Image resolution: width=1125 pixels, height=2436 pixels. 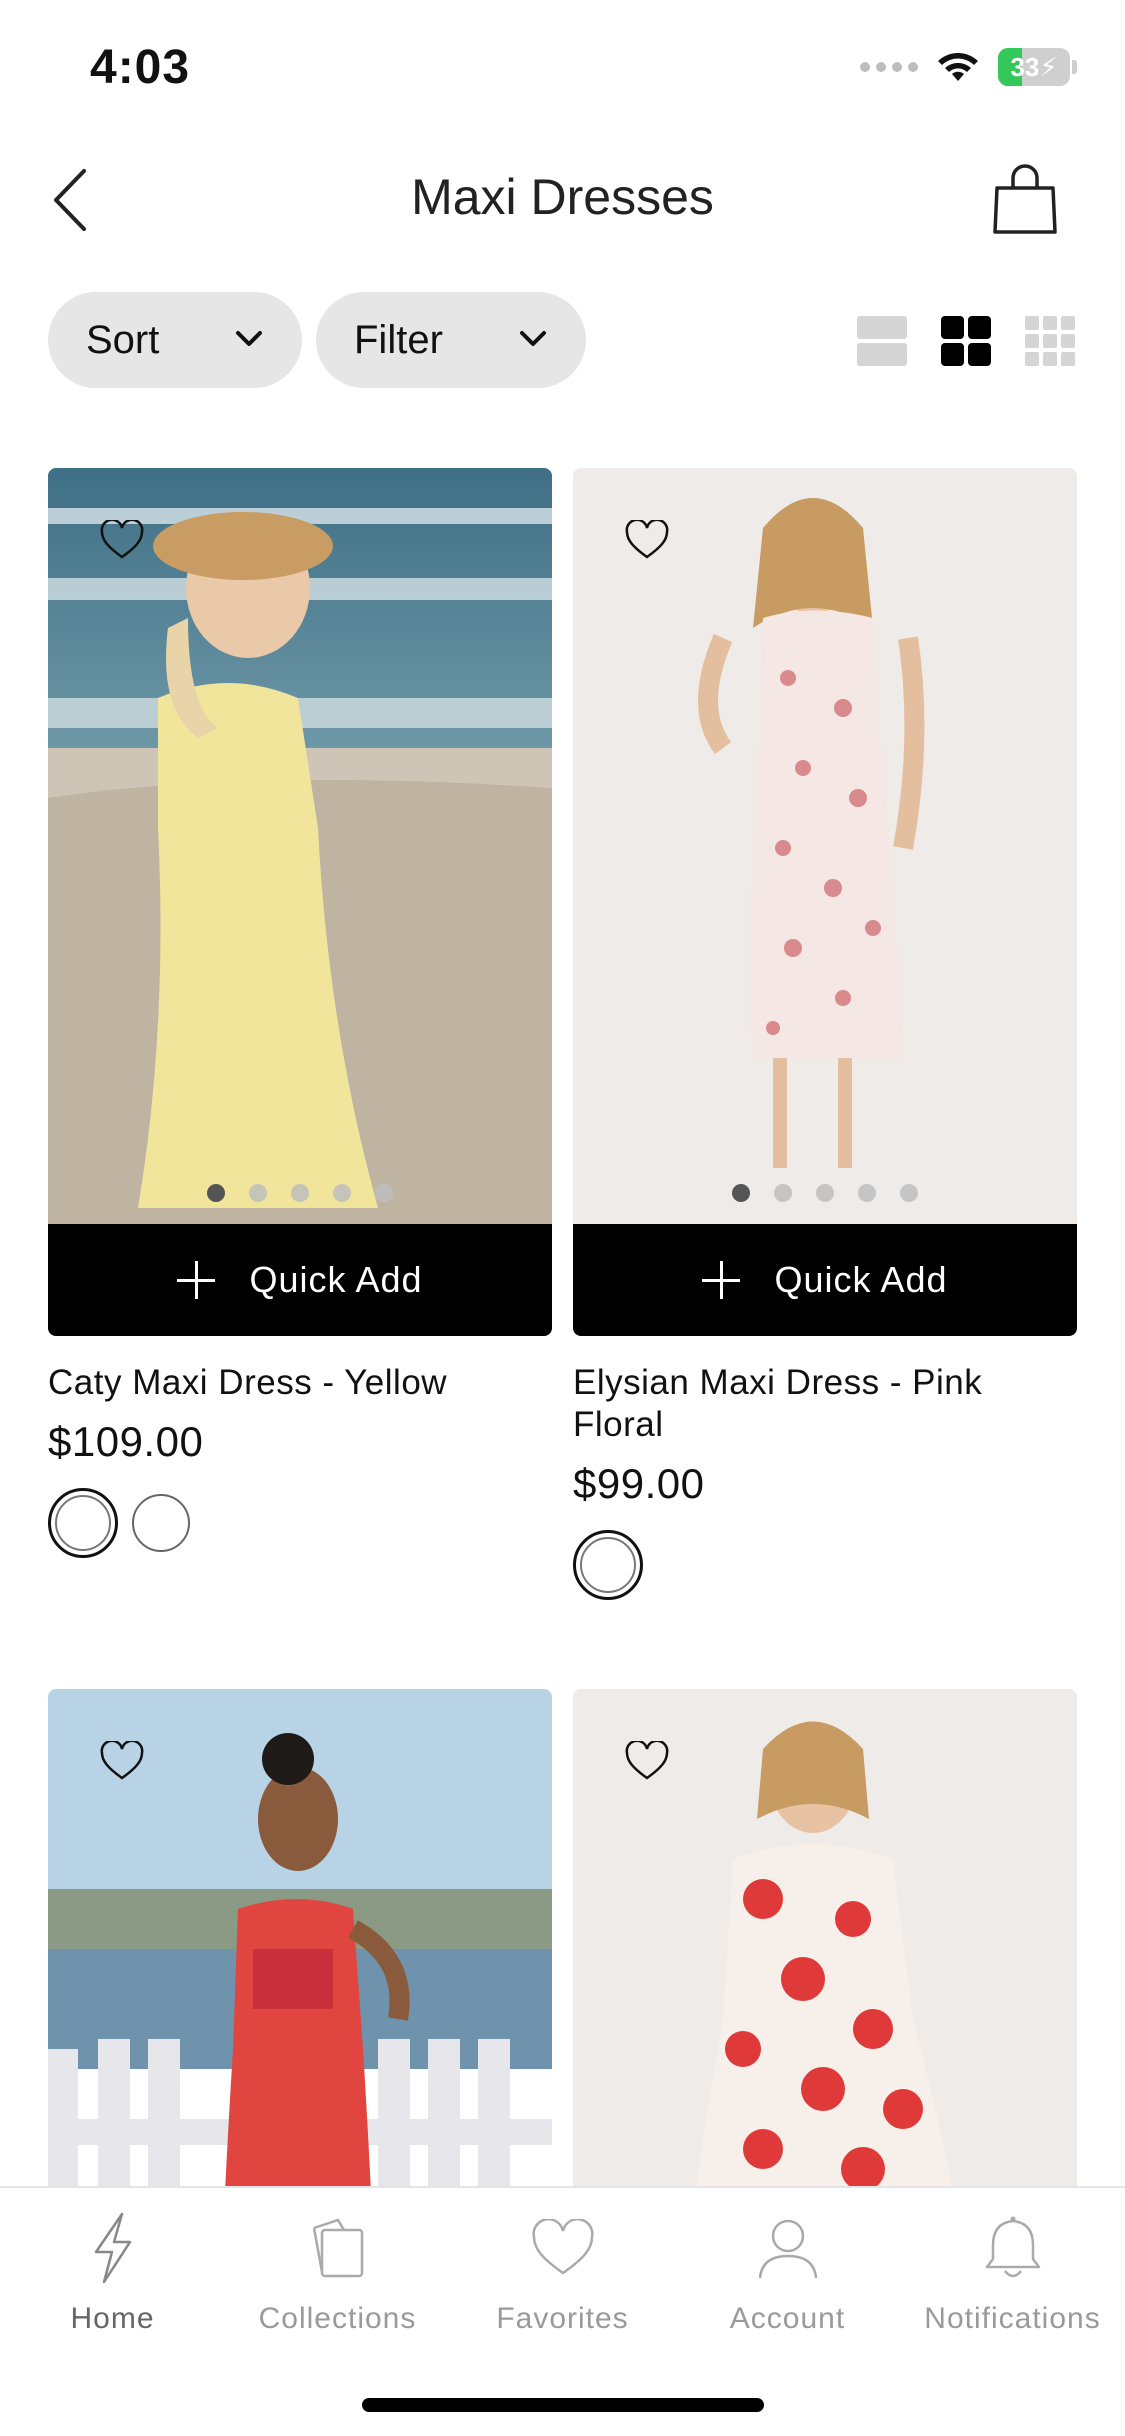 What do you see at coordinates (1012, 2247) in the screenshot?
I see `bell-icon` at bounding box center [1012, 2247].